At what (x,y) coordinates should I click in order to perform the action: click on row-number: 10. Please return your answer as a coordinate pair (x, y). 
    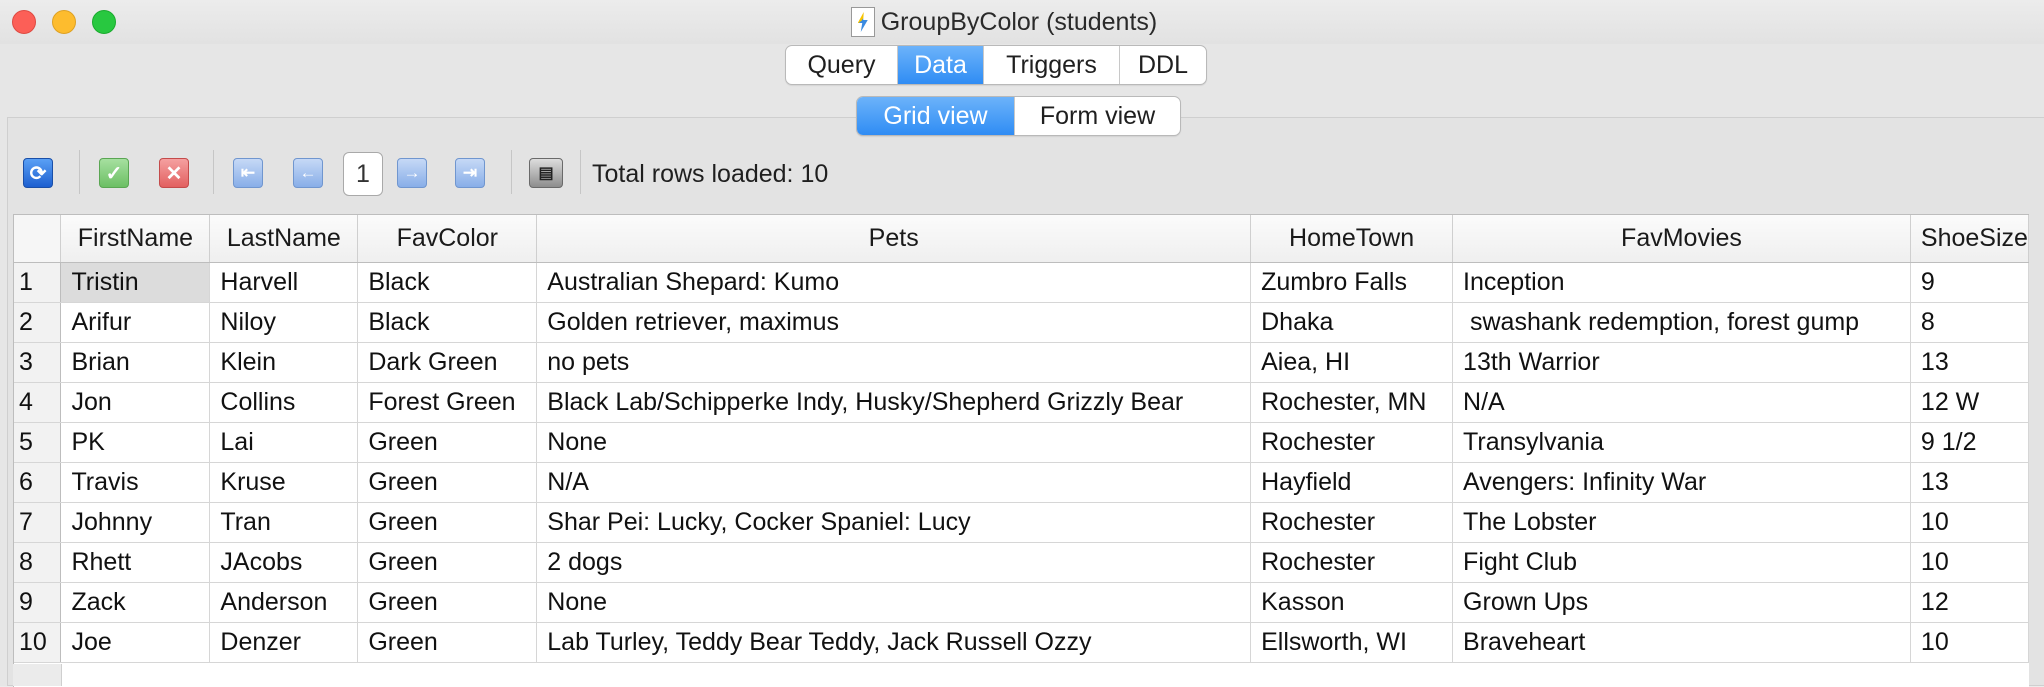
    Looking at the image, I should click on (38, 642).